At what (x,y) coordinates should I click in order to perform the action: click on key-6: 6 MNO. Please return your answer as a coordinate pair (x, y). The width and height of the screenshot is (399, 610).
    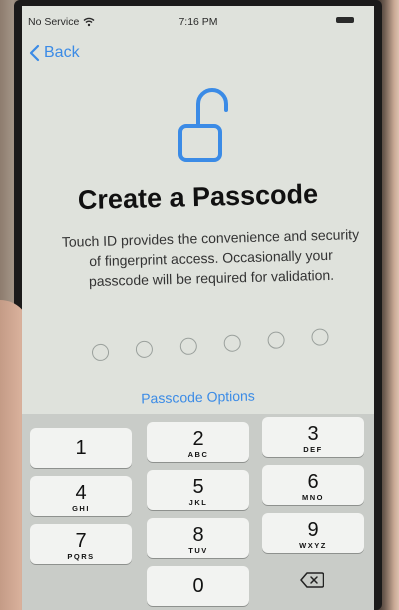
    Looking at the image, I should click on (313, 485).